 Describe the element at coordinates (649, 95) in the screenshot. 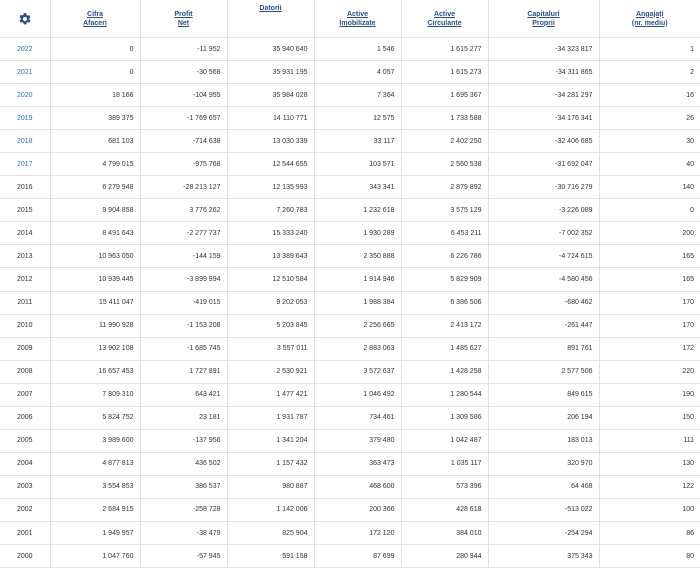

I see `cell-angajati: 16` at that location.